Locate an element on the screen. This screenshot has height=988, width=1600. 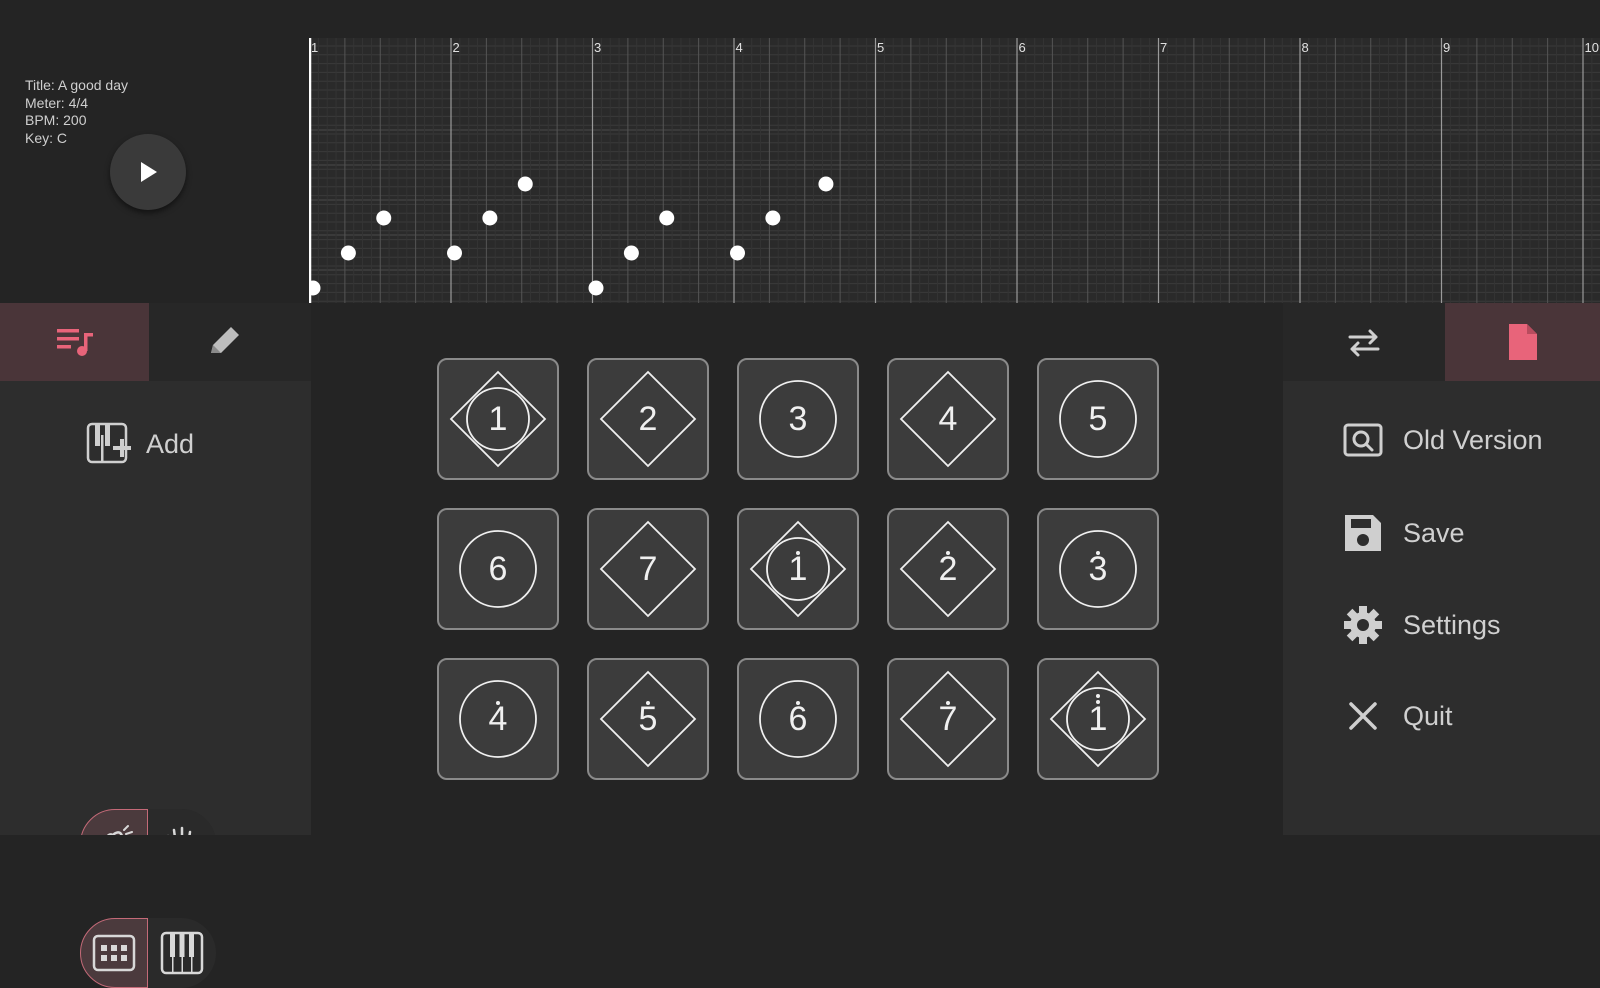
song-key: Key: C is located at coordinates (46, 137).